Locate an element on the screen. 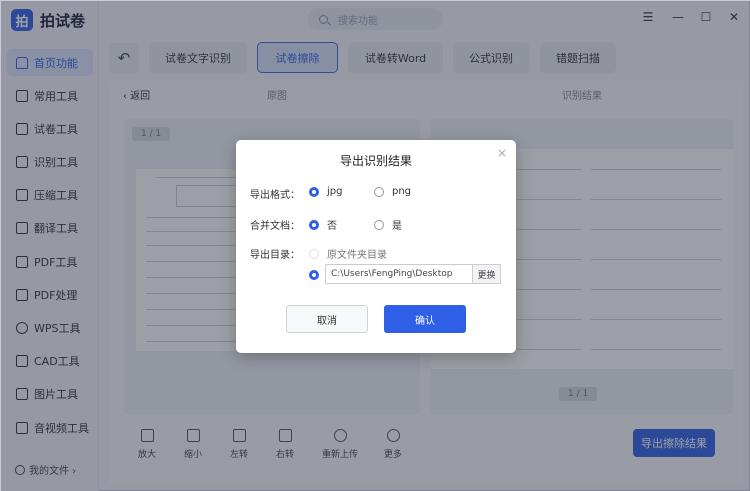 The image size is (750, 491). radio-disabled-icon is located at coordinates (314, 253).